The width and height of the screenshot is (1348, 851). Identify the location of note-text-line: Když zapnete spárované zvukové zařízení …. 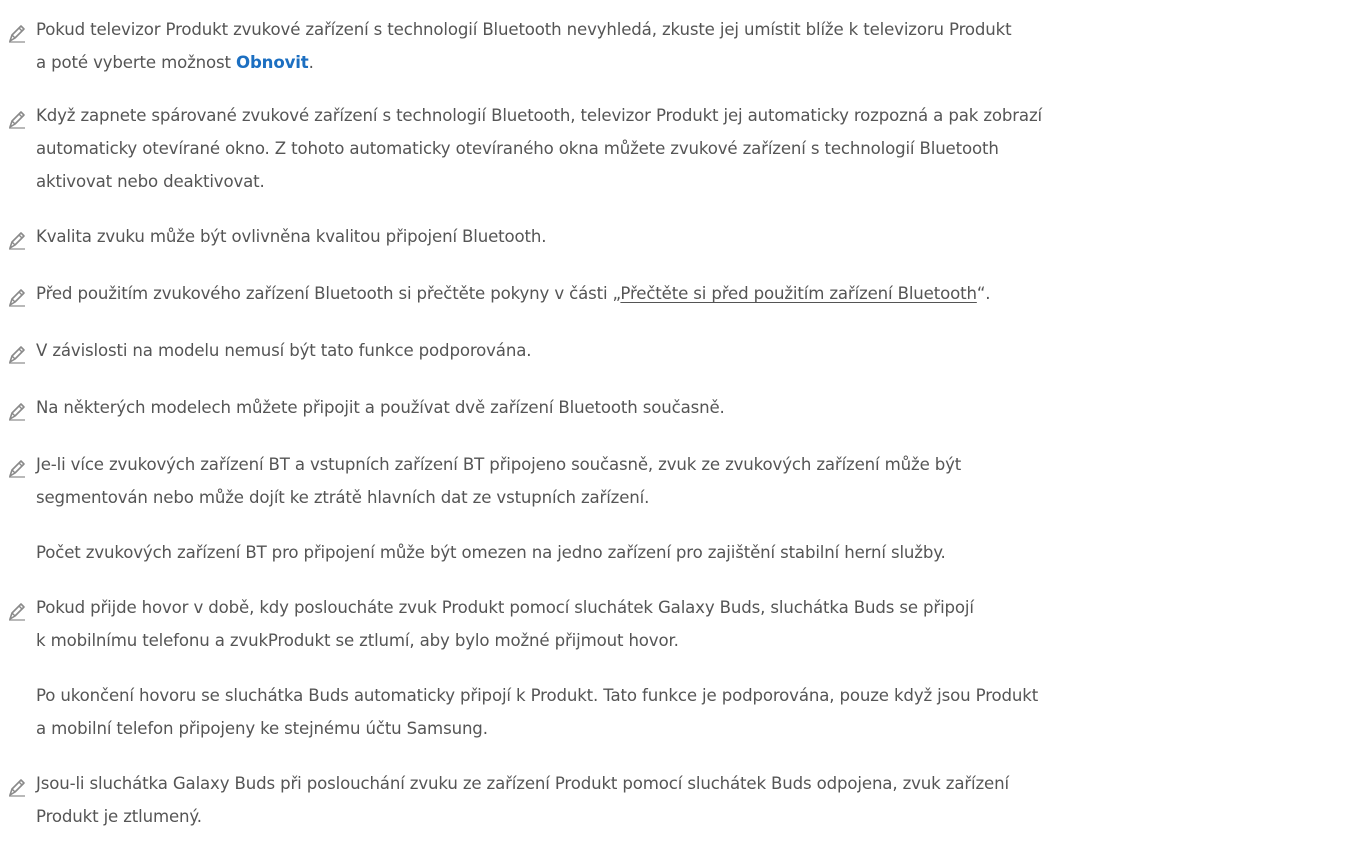
(539, 115).